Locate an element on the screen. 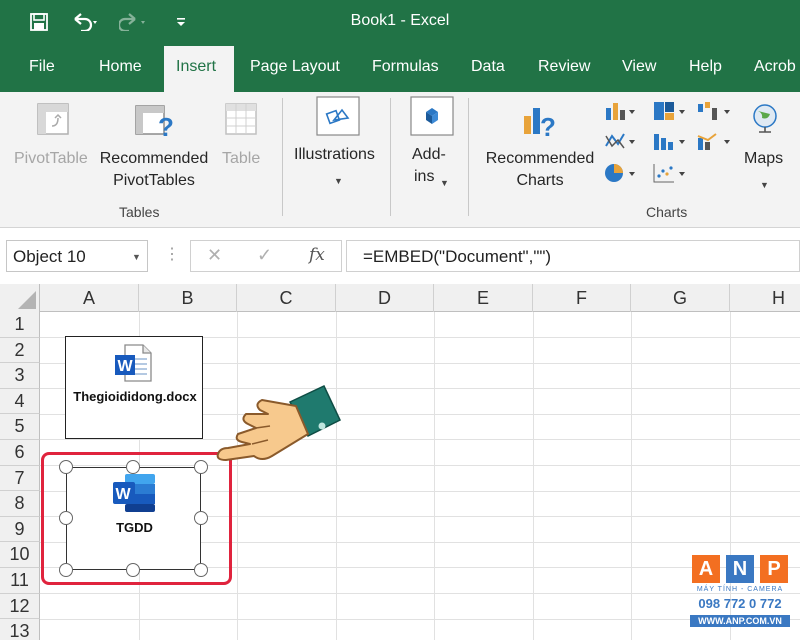 The width and height of the screenshot is (800, 640). row-header-13: 13 is located at coordinates (20, 629).